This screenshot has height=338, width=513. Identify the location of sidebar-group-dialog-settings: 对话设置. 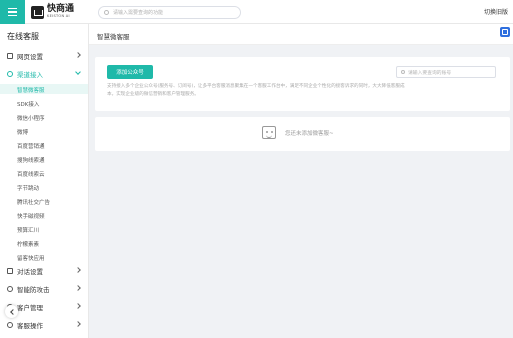
(46, 271).